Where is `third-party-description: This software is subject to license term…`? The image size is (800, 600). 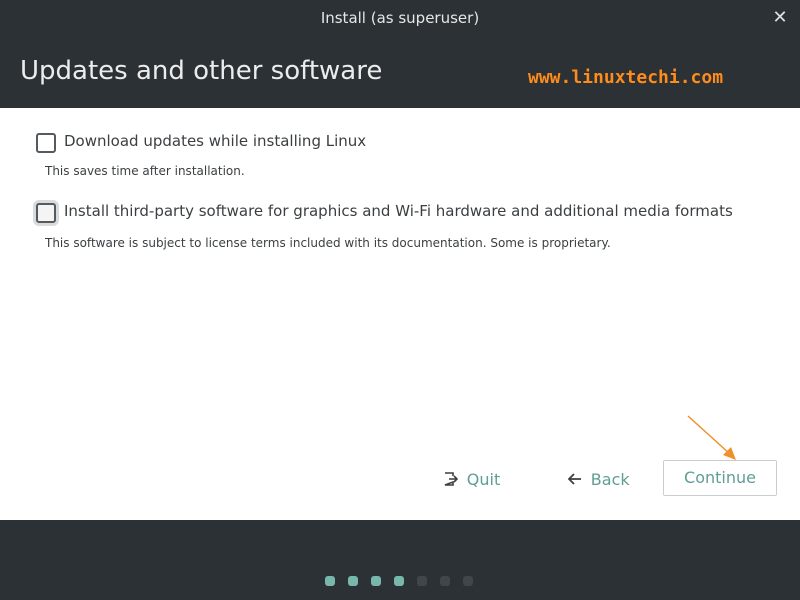
third-party-description: This software is subject to license term… is located at coordinates (328, 243).